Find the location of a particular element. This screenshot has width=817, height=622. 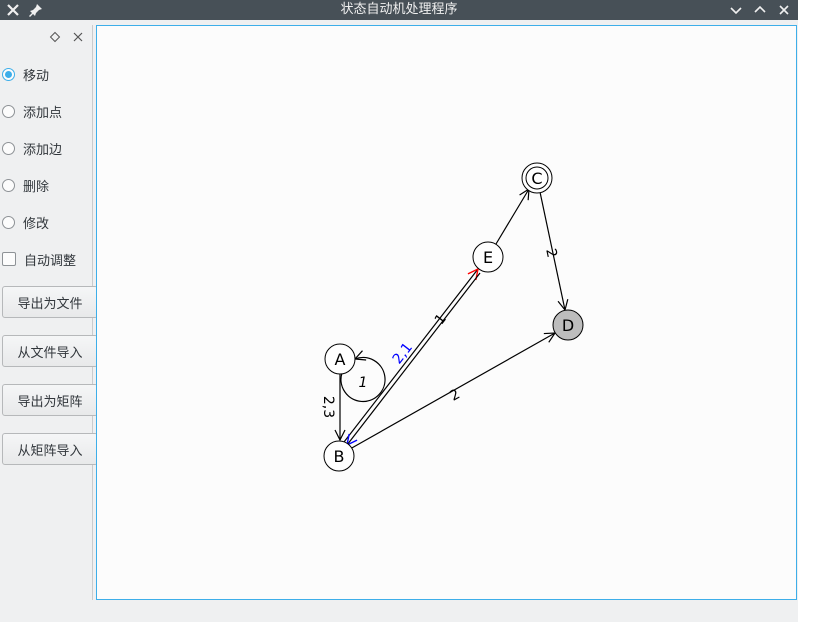

option-label: 删除 is located at coordinates (36, 187).